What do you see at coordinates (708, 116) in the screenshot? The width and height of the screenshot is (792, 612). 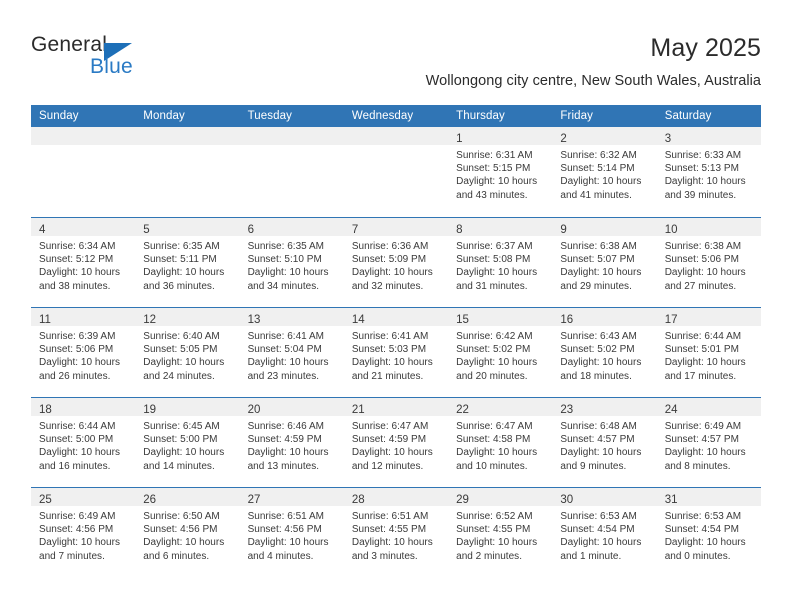 I see `weekday-header-saturday: Saturday` at bounding box center [708, 116].